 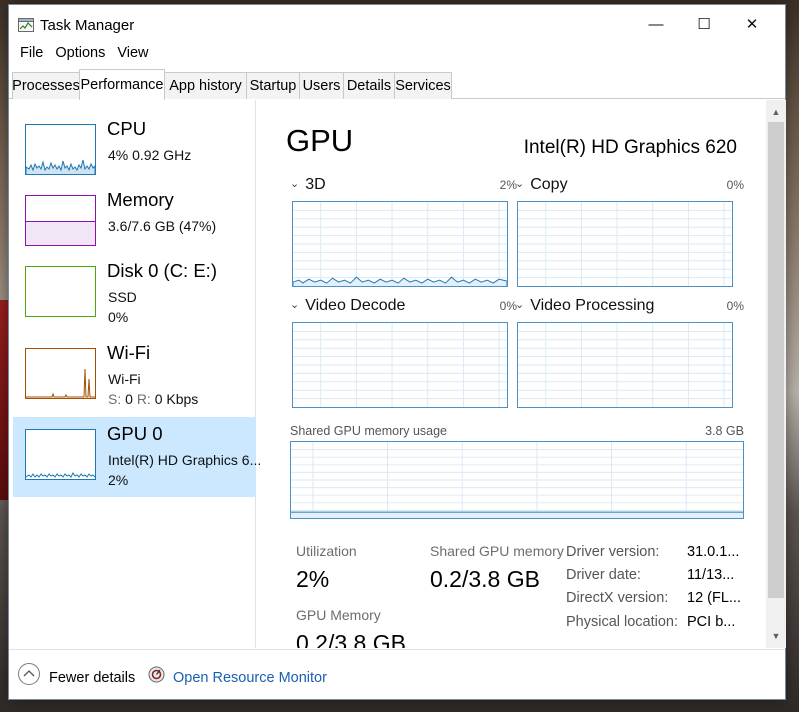 What do you see at coordinates (369, 431) in the screenshot?
I see `shared-memory-usage-label: Shared GPU memory usage` at bounding box center [369, 431].